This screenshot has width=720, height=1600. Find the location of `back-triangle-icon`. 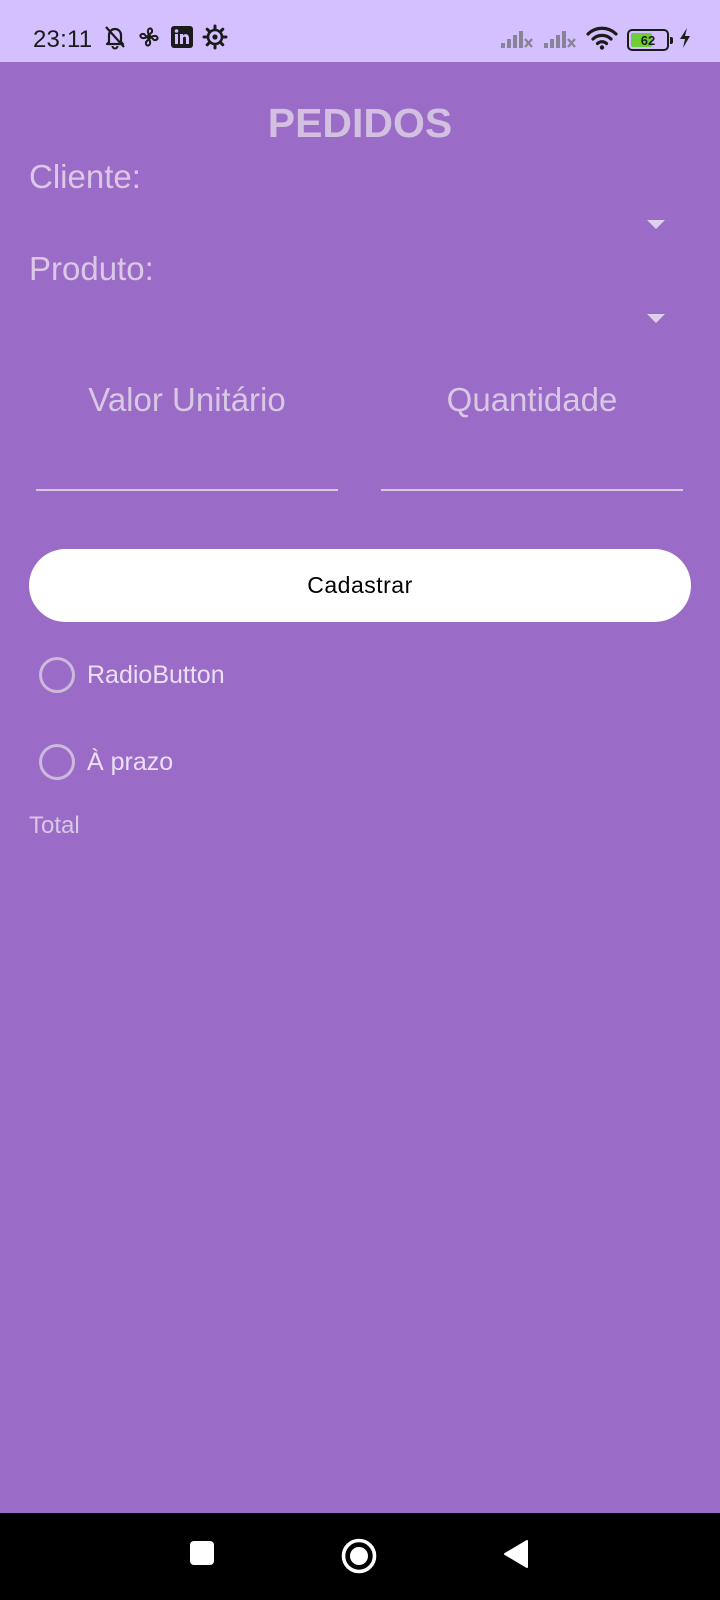

back-triangle-icon is located at coordinates (516, 1556).